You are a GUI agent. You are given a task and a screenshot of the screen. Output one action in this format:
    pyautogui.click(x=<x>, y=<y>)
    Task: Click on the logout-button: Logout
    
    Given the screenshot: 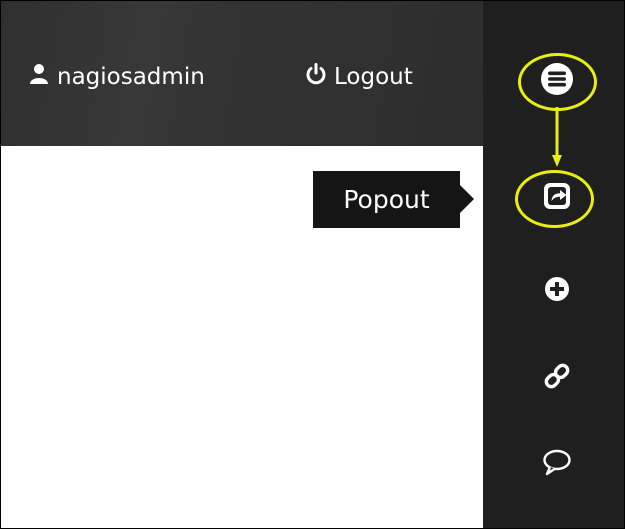 What is the action you would take?
    pyautogui.click(x=359, y=77)
    